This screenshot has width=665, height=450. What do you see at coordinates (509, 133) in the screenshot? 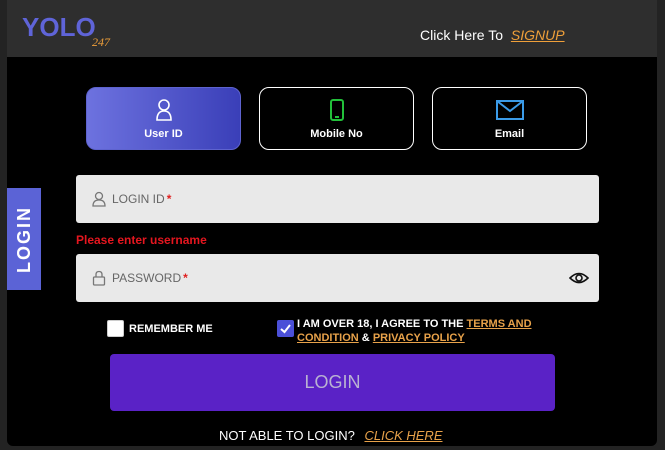
I see `tab-email-label: Email` at bounding box center [509, 133].